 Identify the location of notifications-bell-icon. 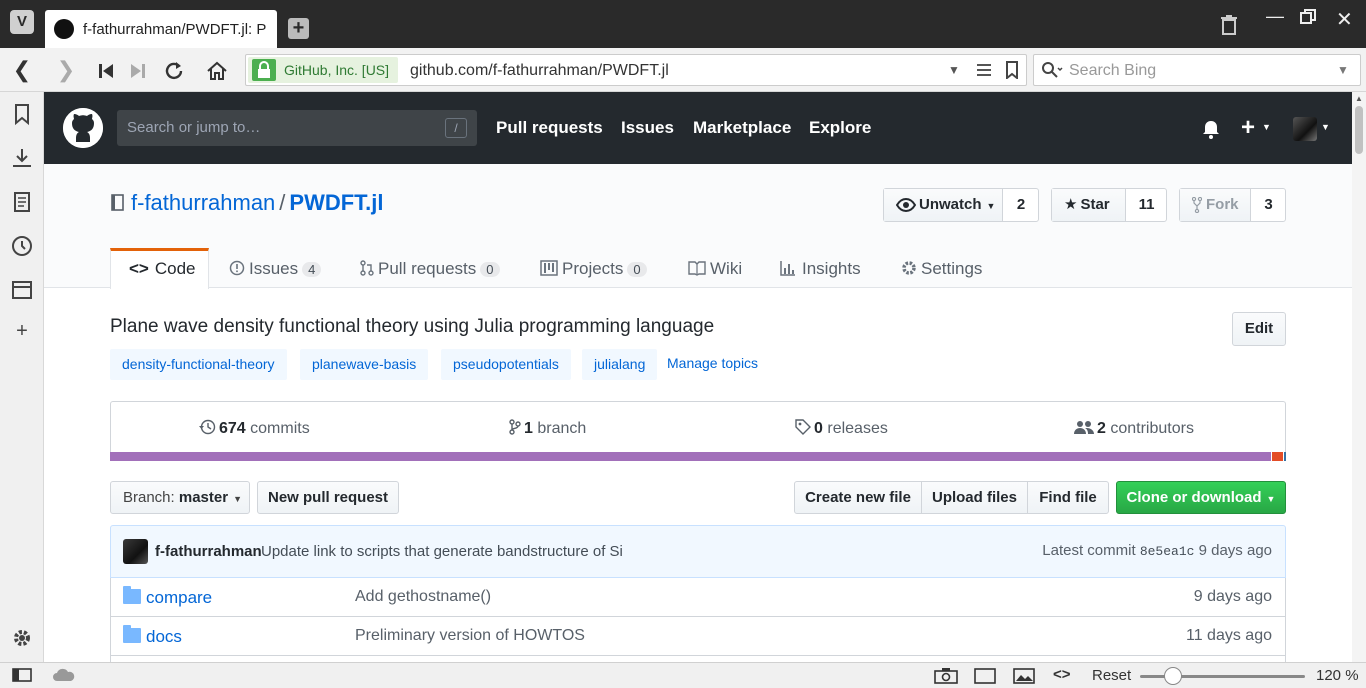
(1211, 129).